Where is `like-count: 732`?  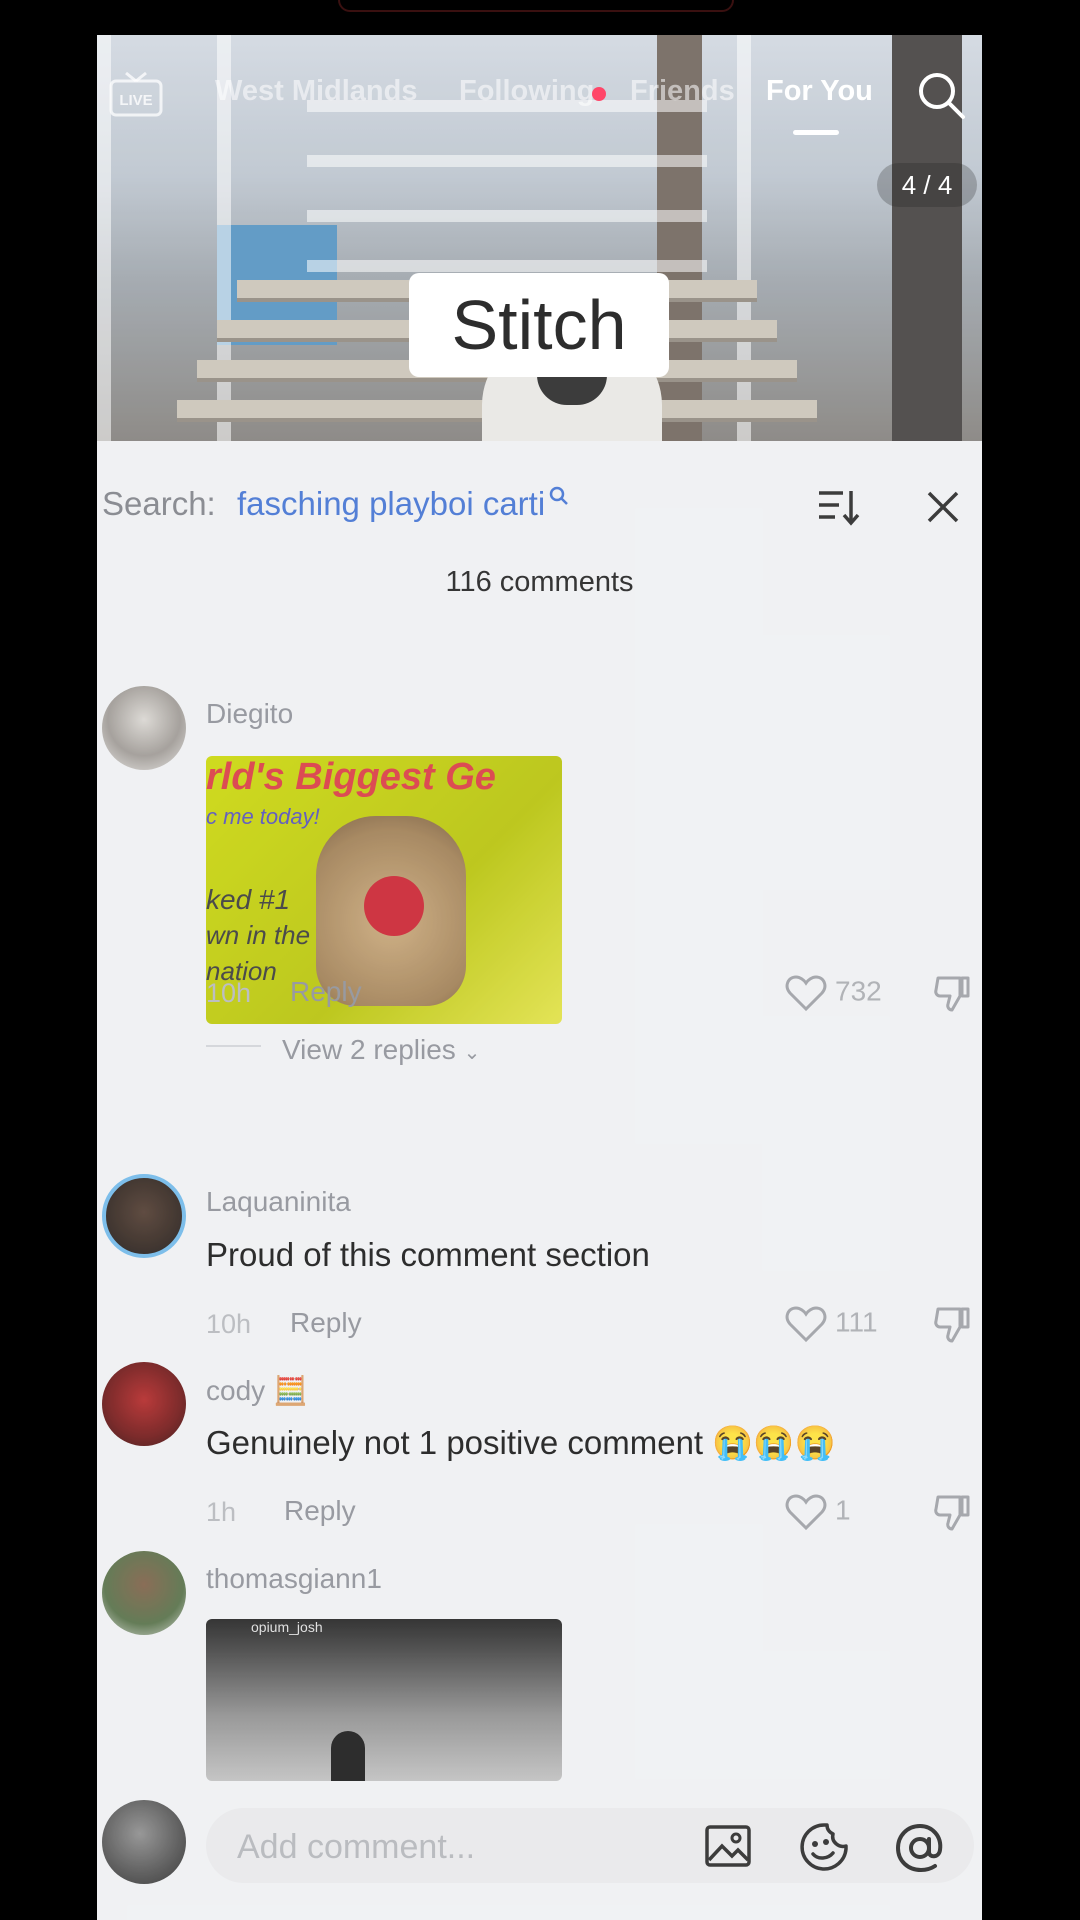
like-count: 732 is located at coordinates (858, 991).